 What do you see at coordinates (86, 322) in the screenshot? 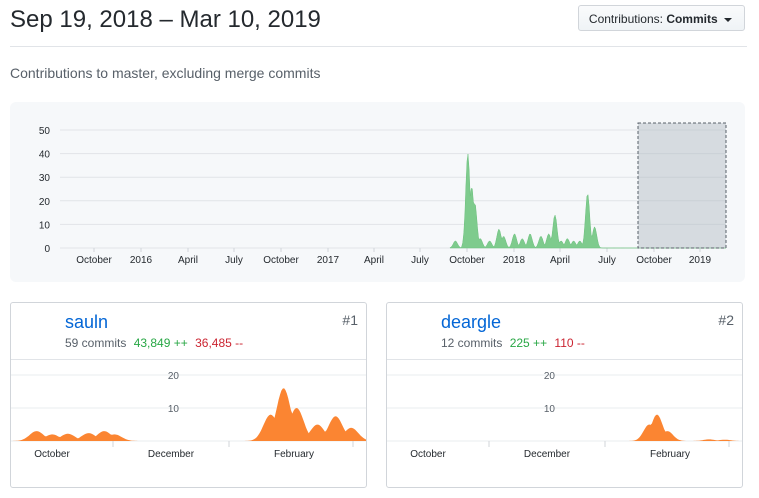
I see `contributor-name-link: sauln` at bounding box center [86, 322].